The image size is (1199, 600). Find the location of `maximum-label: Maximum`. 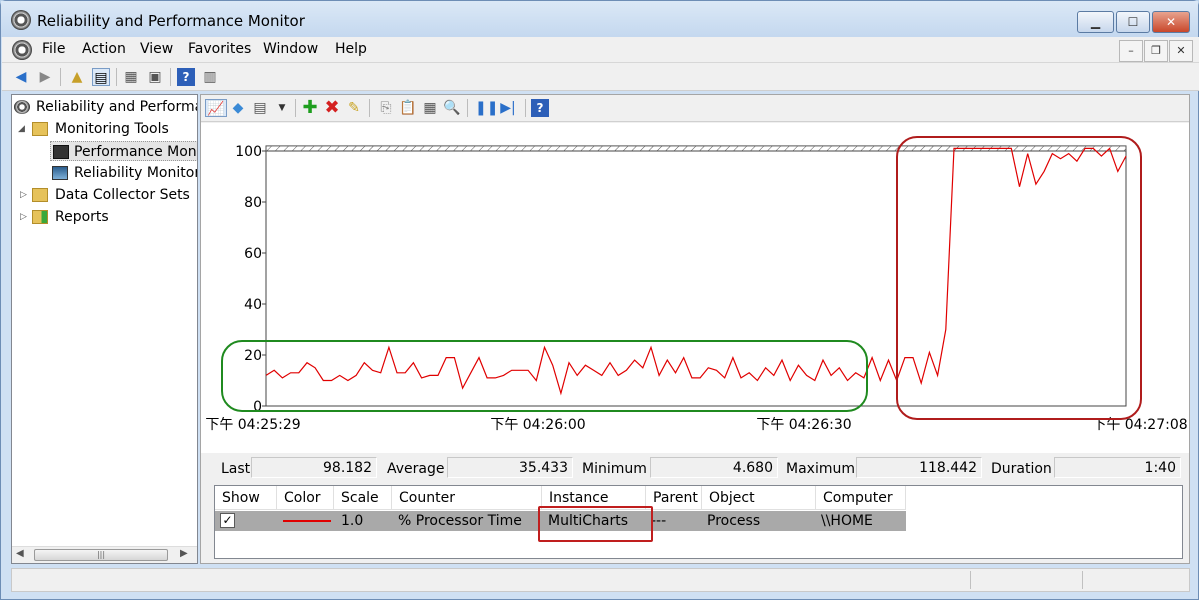

maximum-label: Maximum is located at coordinates (820, 469).